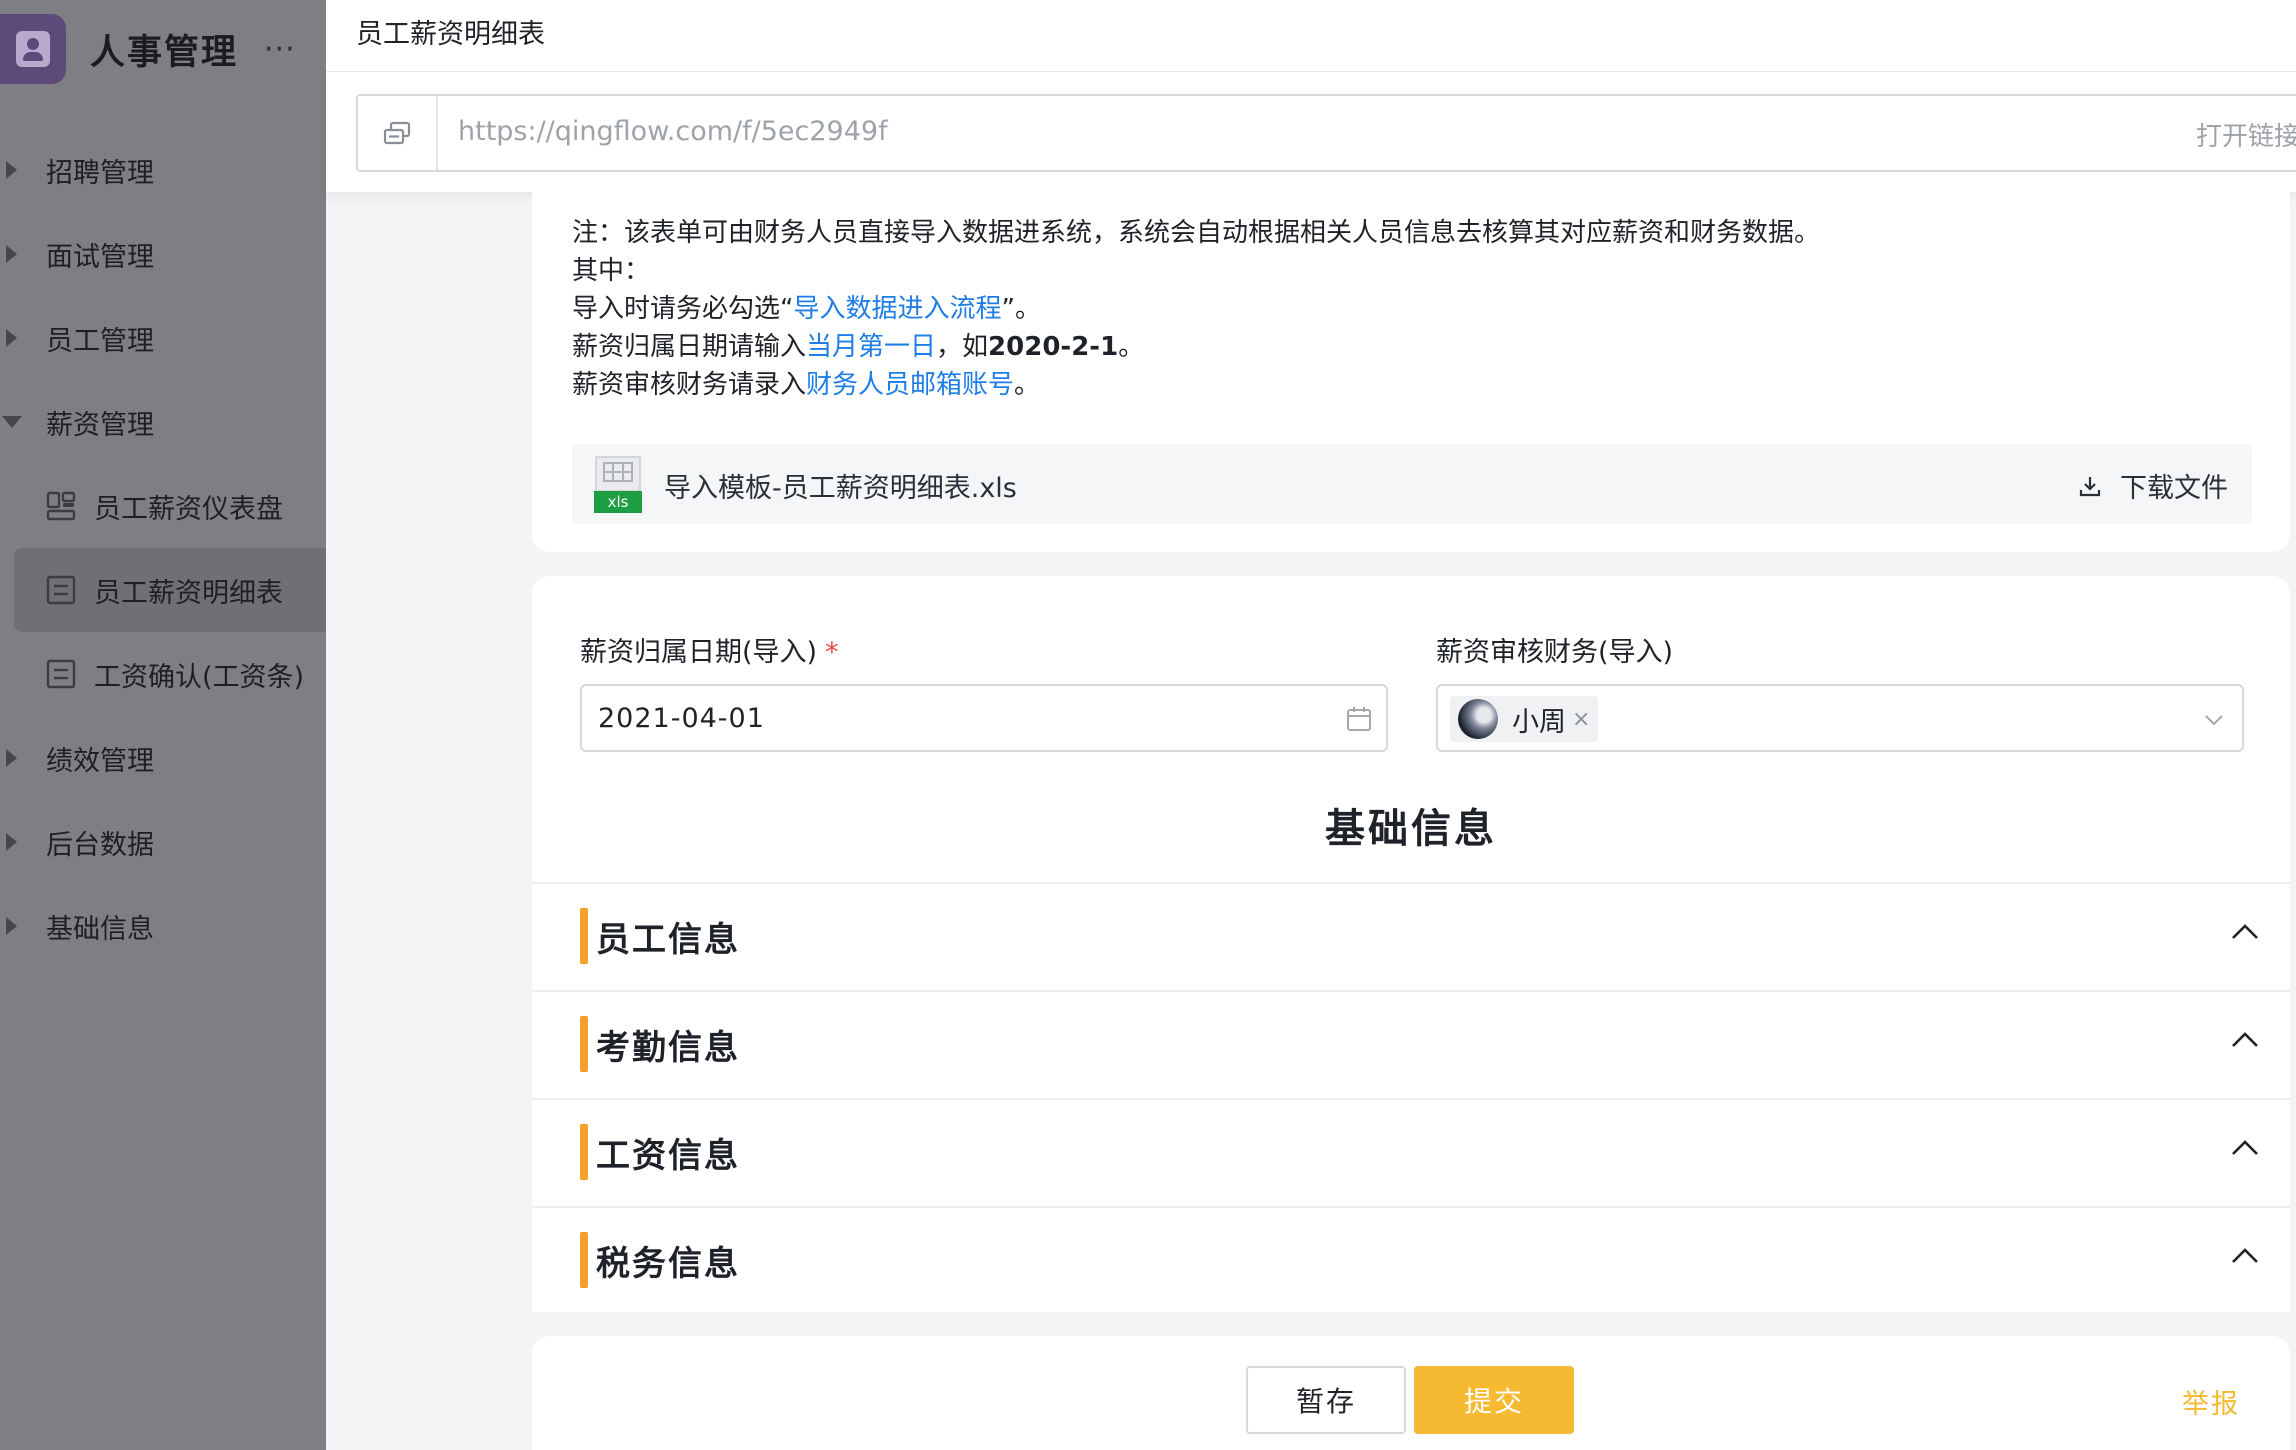 The height and width of the screenshot is (1450, 2296). What do you see at coordinates (163, 422) in the screenshot?
I see `sidebar-item-salary: 薪资管理` at bounding box center [163, 422].